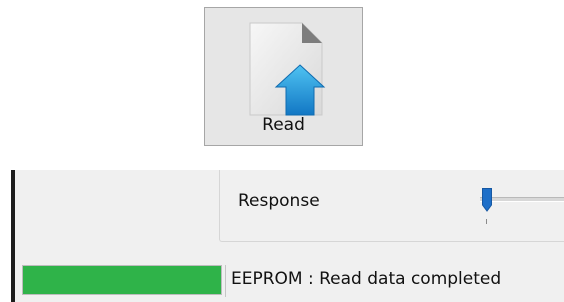  What do you see at coordinates (522, 199) in the screenshot?
I see `response-slider-track` at bounding box center [522, 199].